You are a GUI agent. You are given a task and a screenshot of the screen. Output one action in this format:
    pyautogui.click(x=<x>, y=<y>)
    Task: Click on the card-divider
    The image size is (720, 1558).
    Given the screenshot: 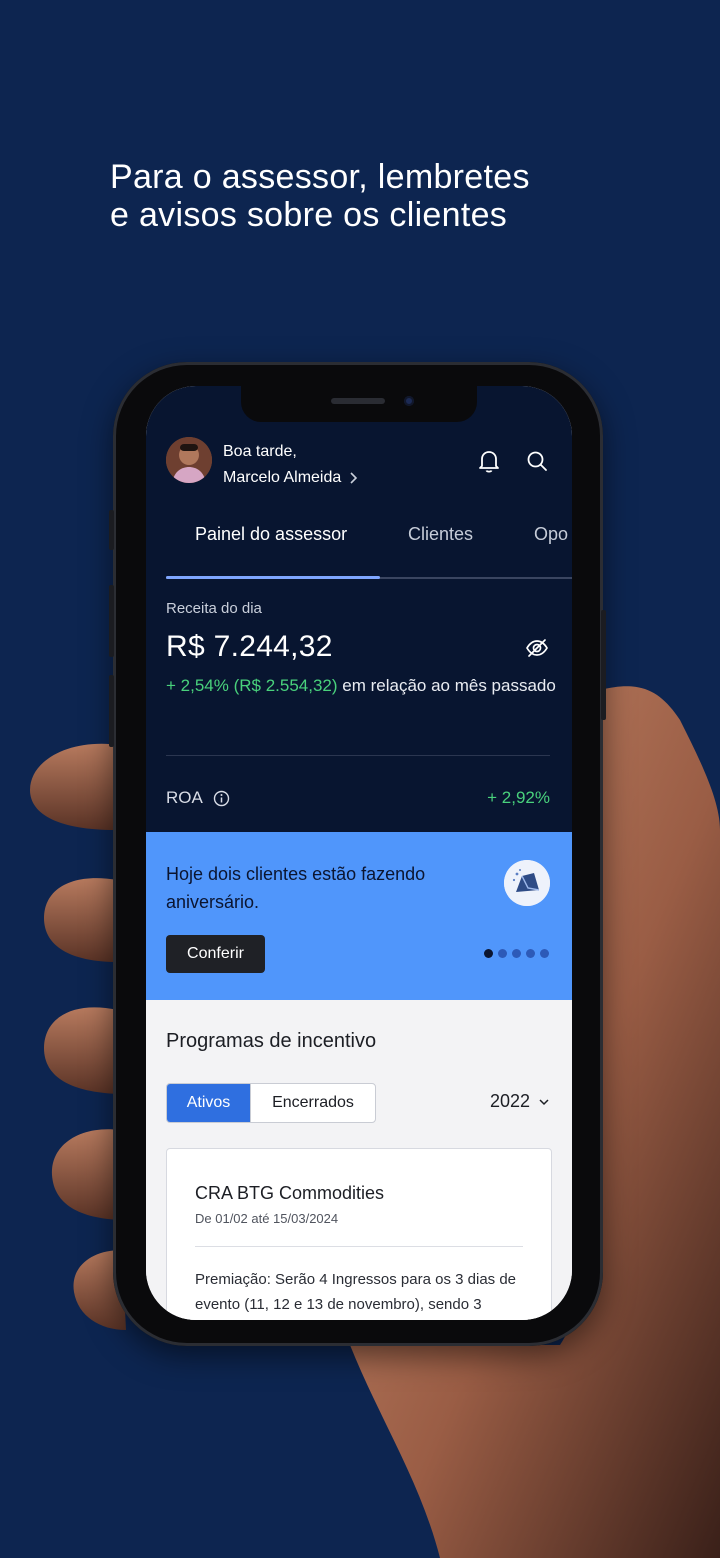 What is the action you would take?
    pyautogui.click(x=359, y=1246)
    